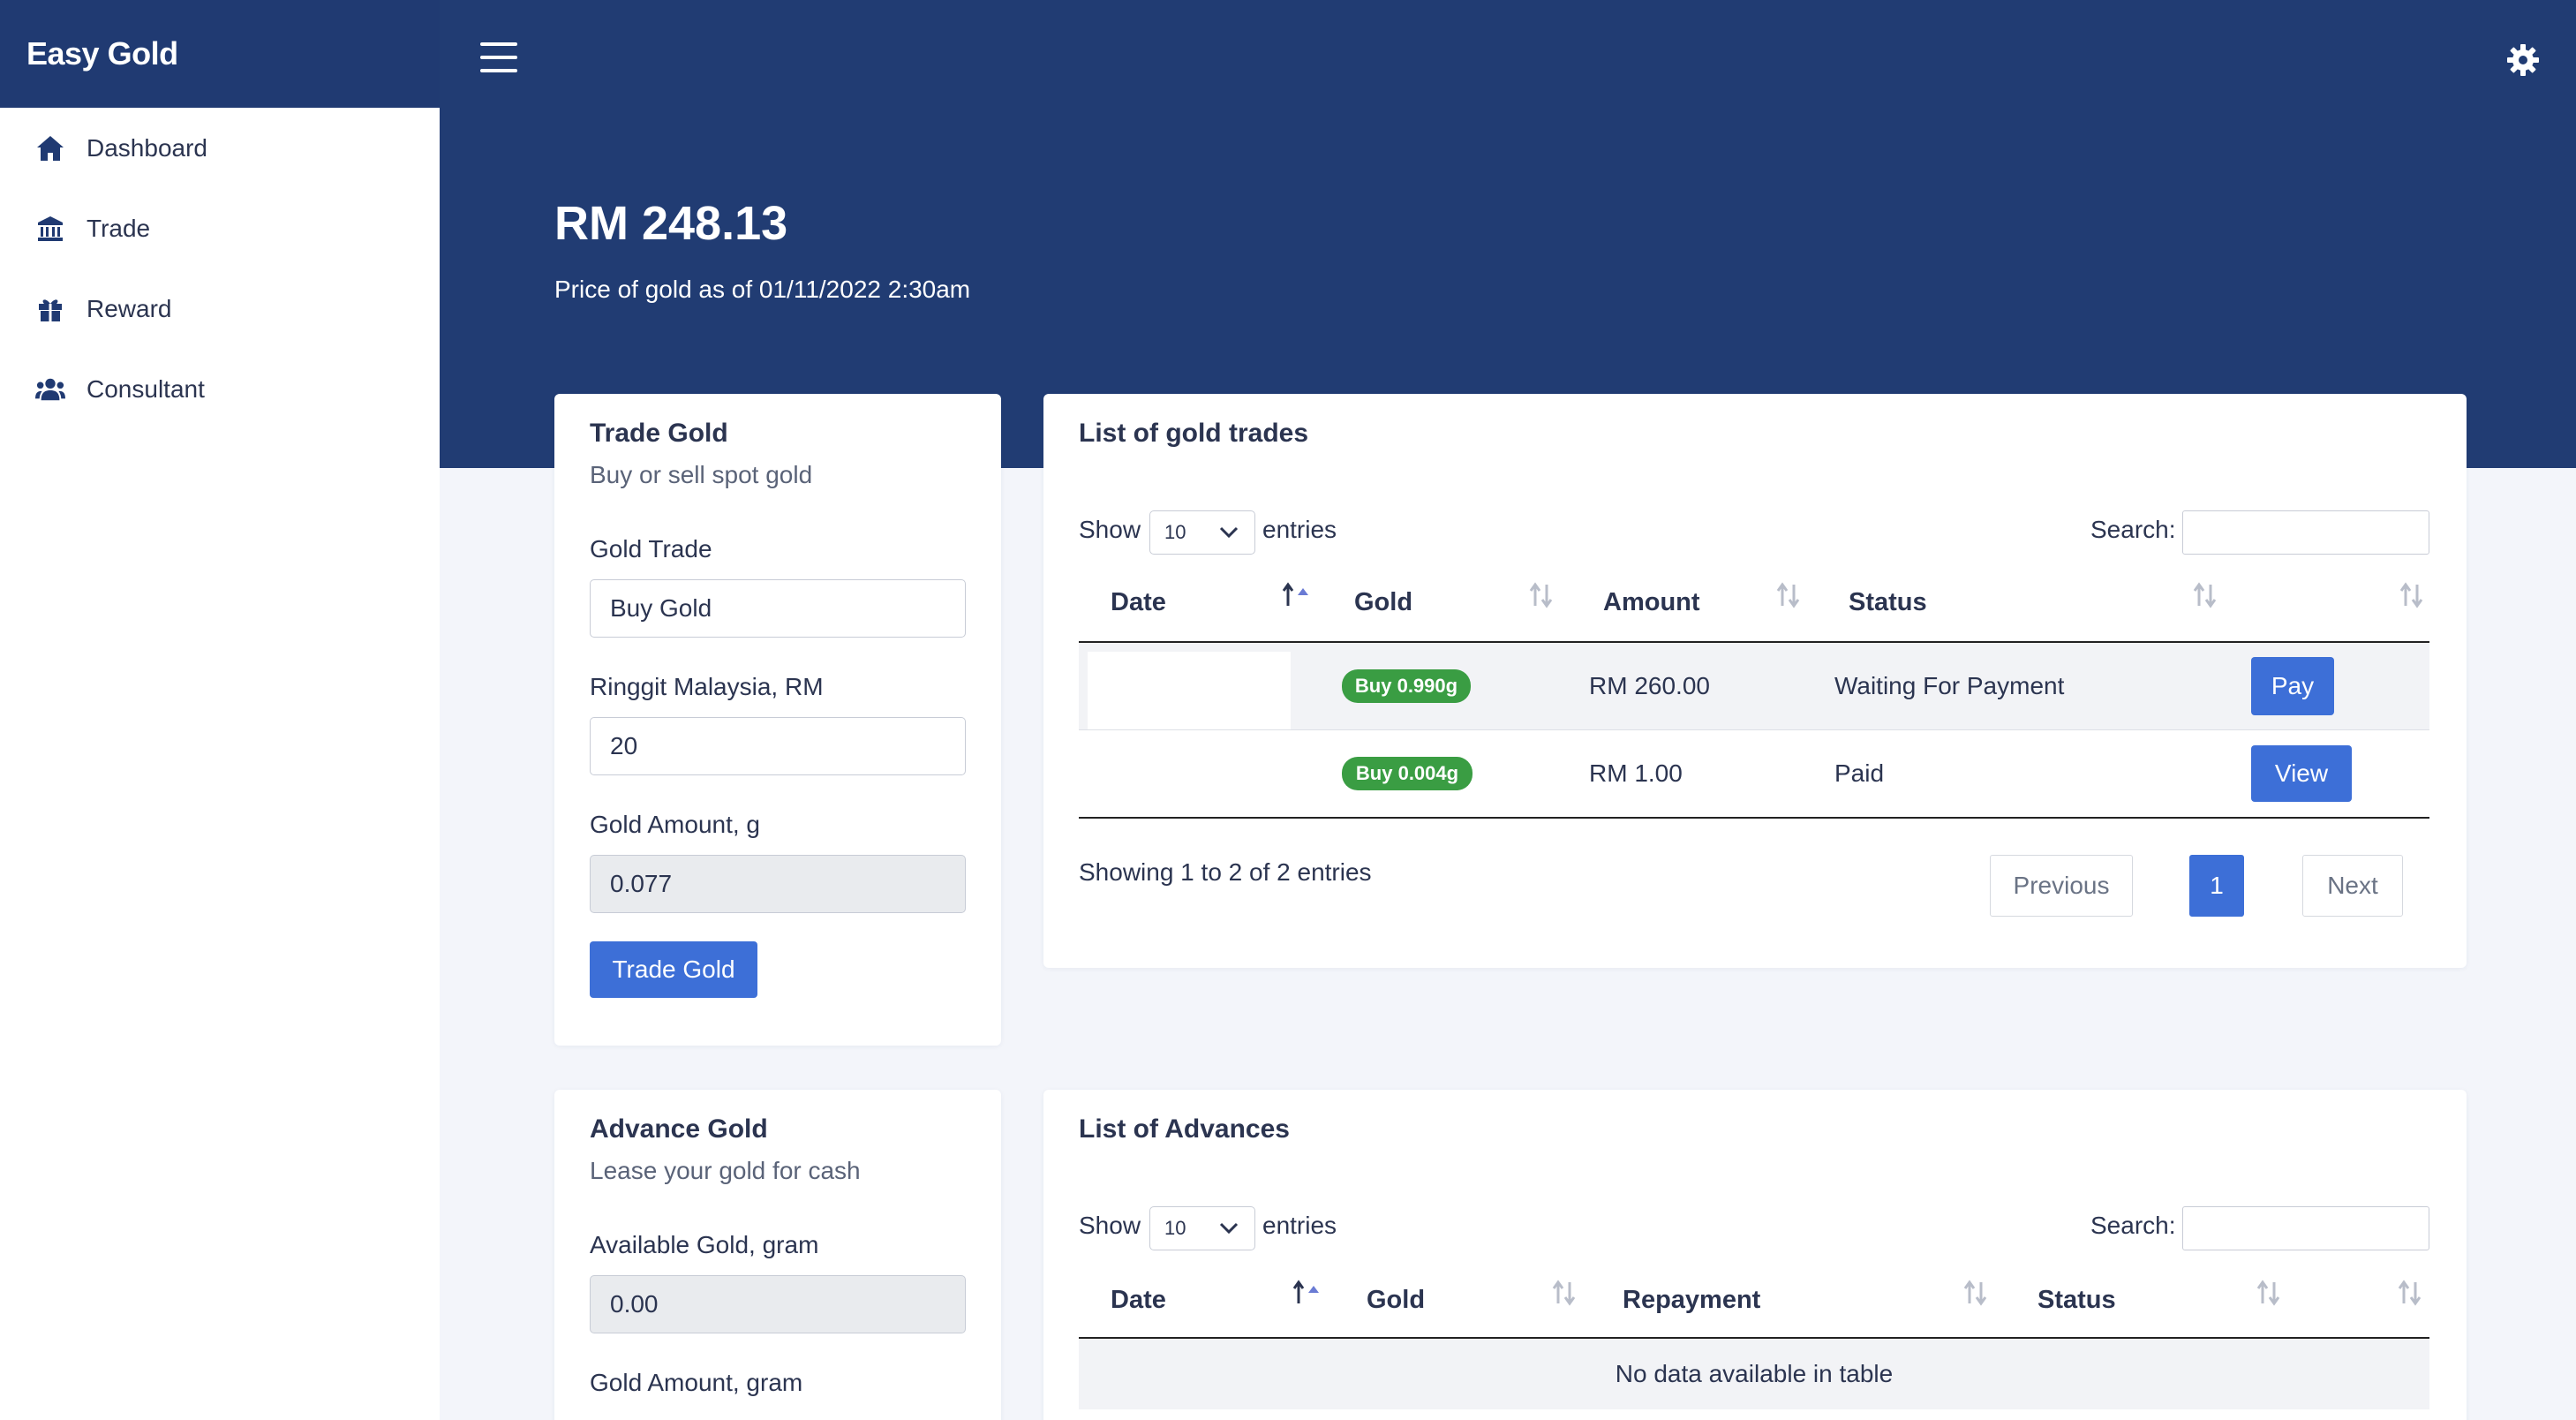  Describe the element at coordinates (2217, 886) in the screenshot. I see `page-1-button: 1` at that location.